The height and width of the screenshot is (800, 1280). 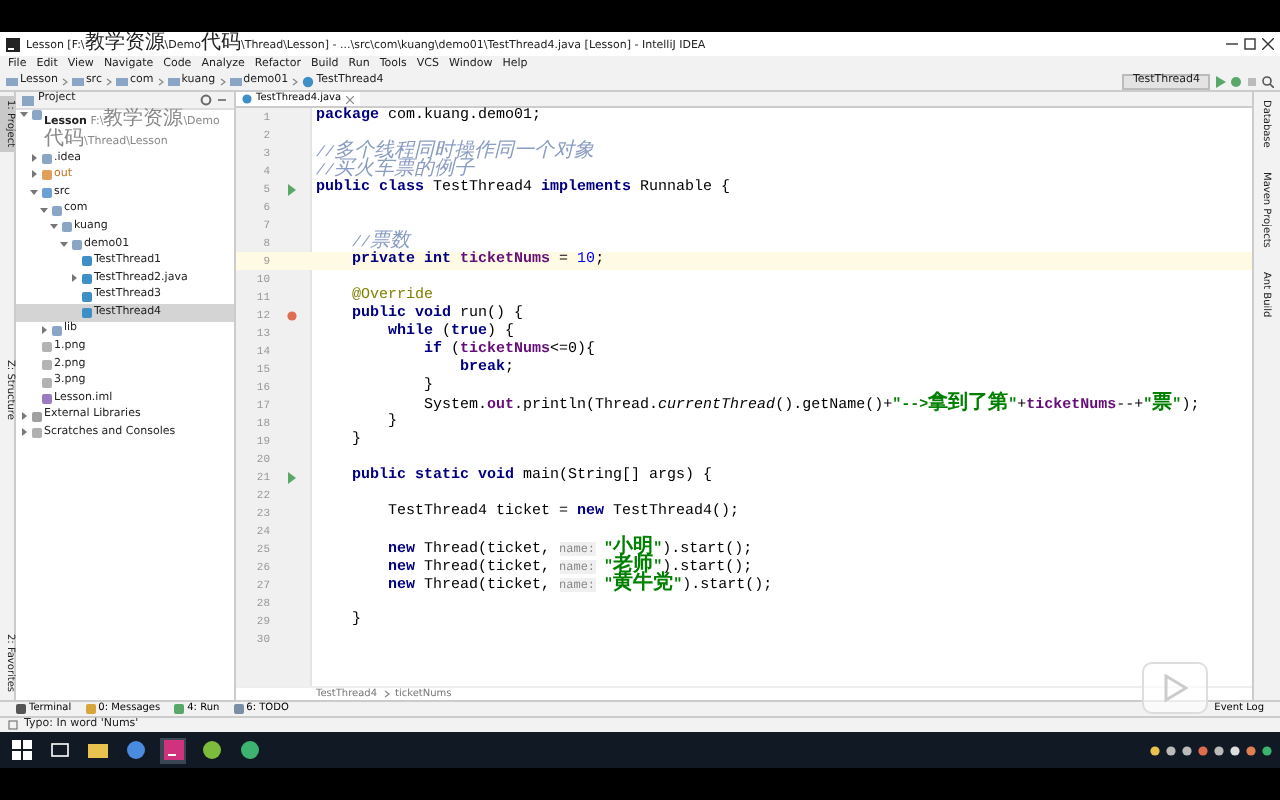 What do you see at coordinates (46, 399) in the screenshot?
I see `file-icon` at bounding box center [46, 399].